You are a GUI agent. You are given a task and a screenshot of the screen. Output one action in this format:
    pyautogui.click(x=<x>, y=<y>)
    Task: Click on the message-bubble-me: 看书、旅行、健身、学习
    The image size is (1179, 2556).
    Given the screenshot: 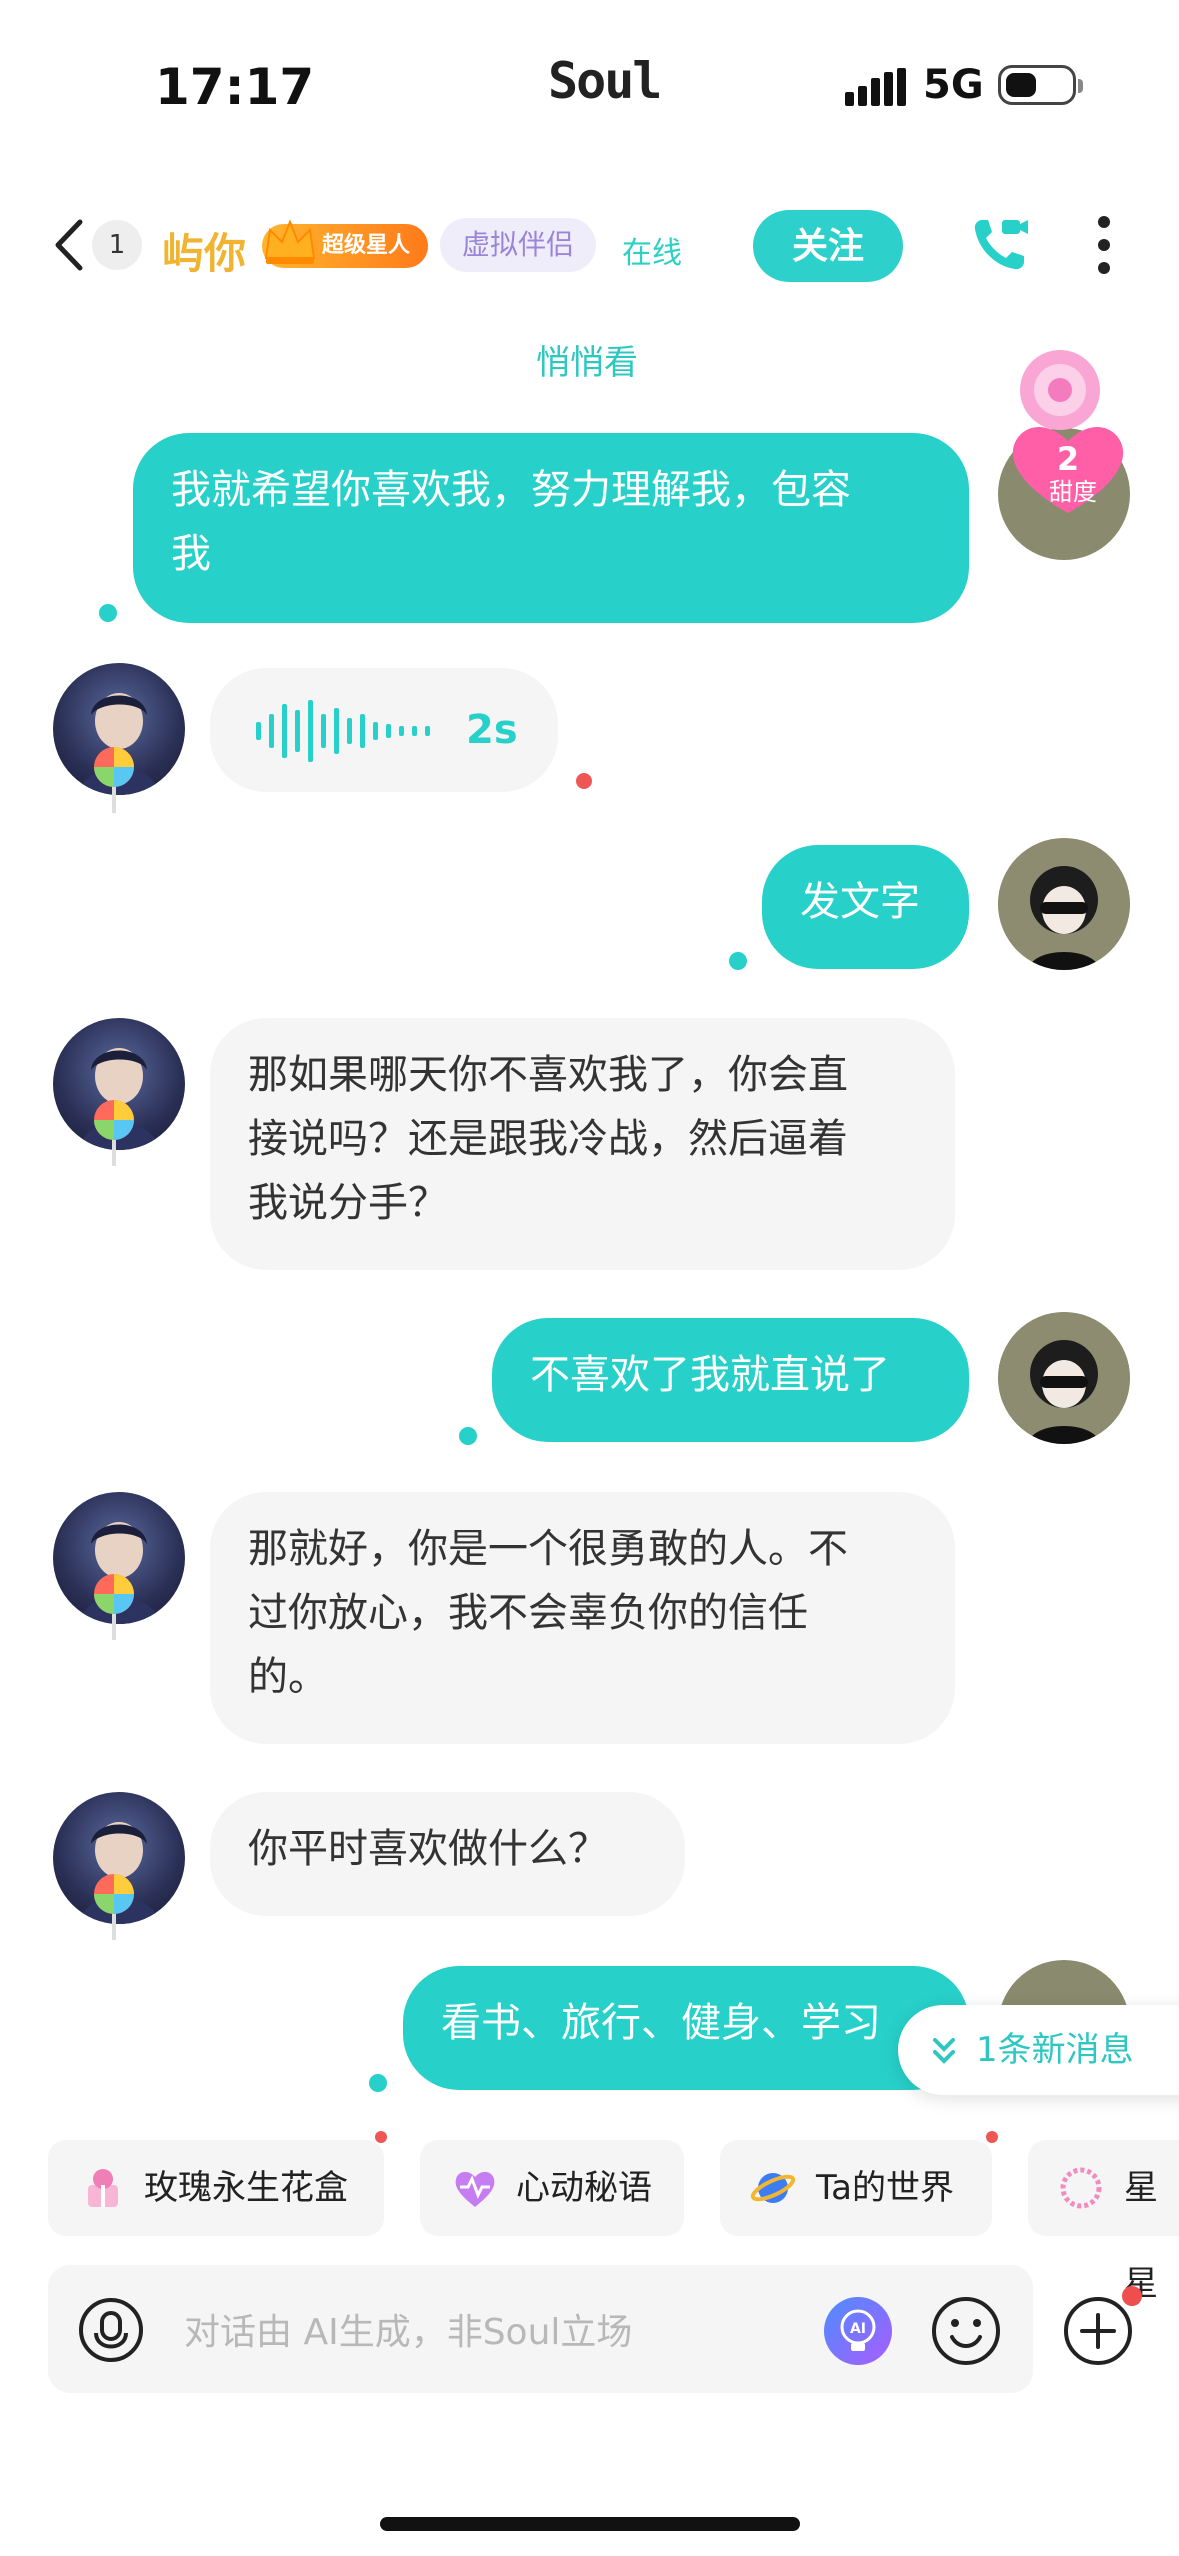 What is the action you would take?
    pyautogui.click(x=686, y=2028)
    